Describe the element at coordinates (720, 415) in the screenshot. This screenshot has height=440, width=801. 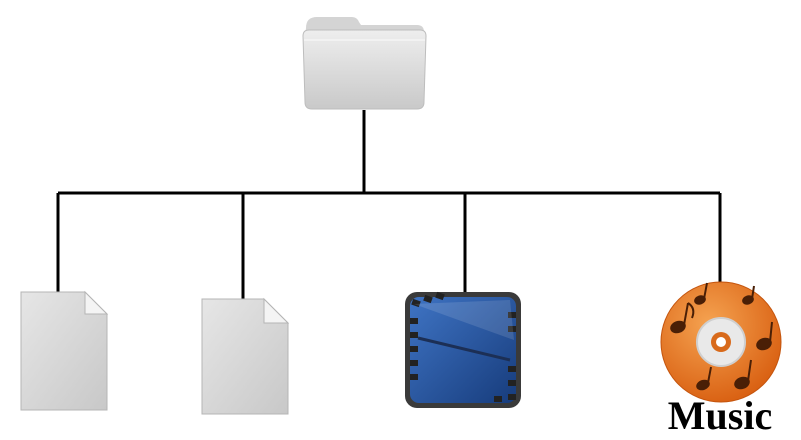
I see `music-label: Music` at that location.